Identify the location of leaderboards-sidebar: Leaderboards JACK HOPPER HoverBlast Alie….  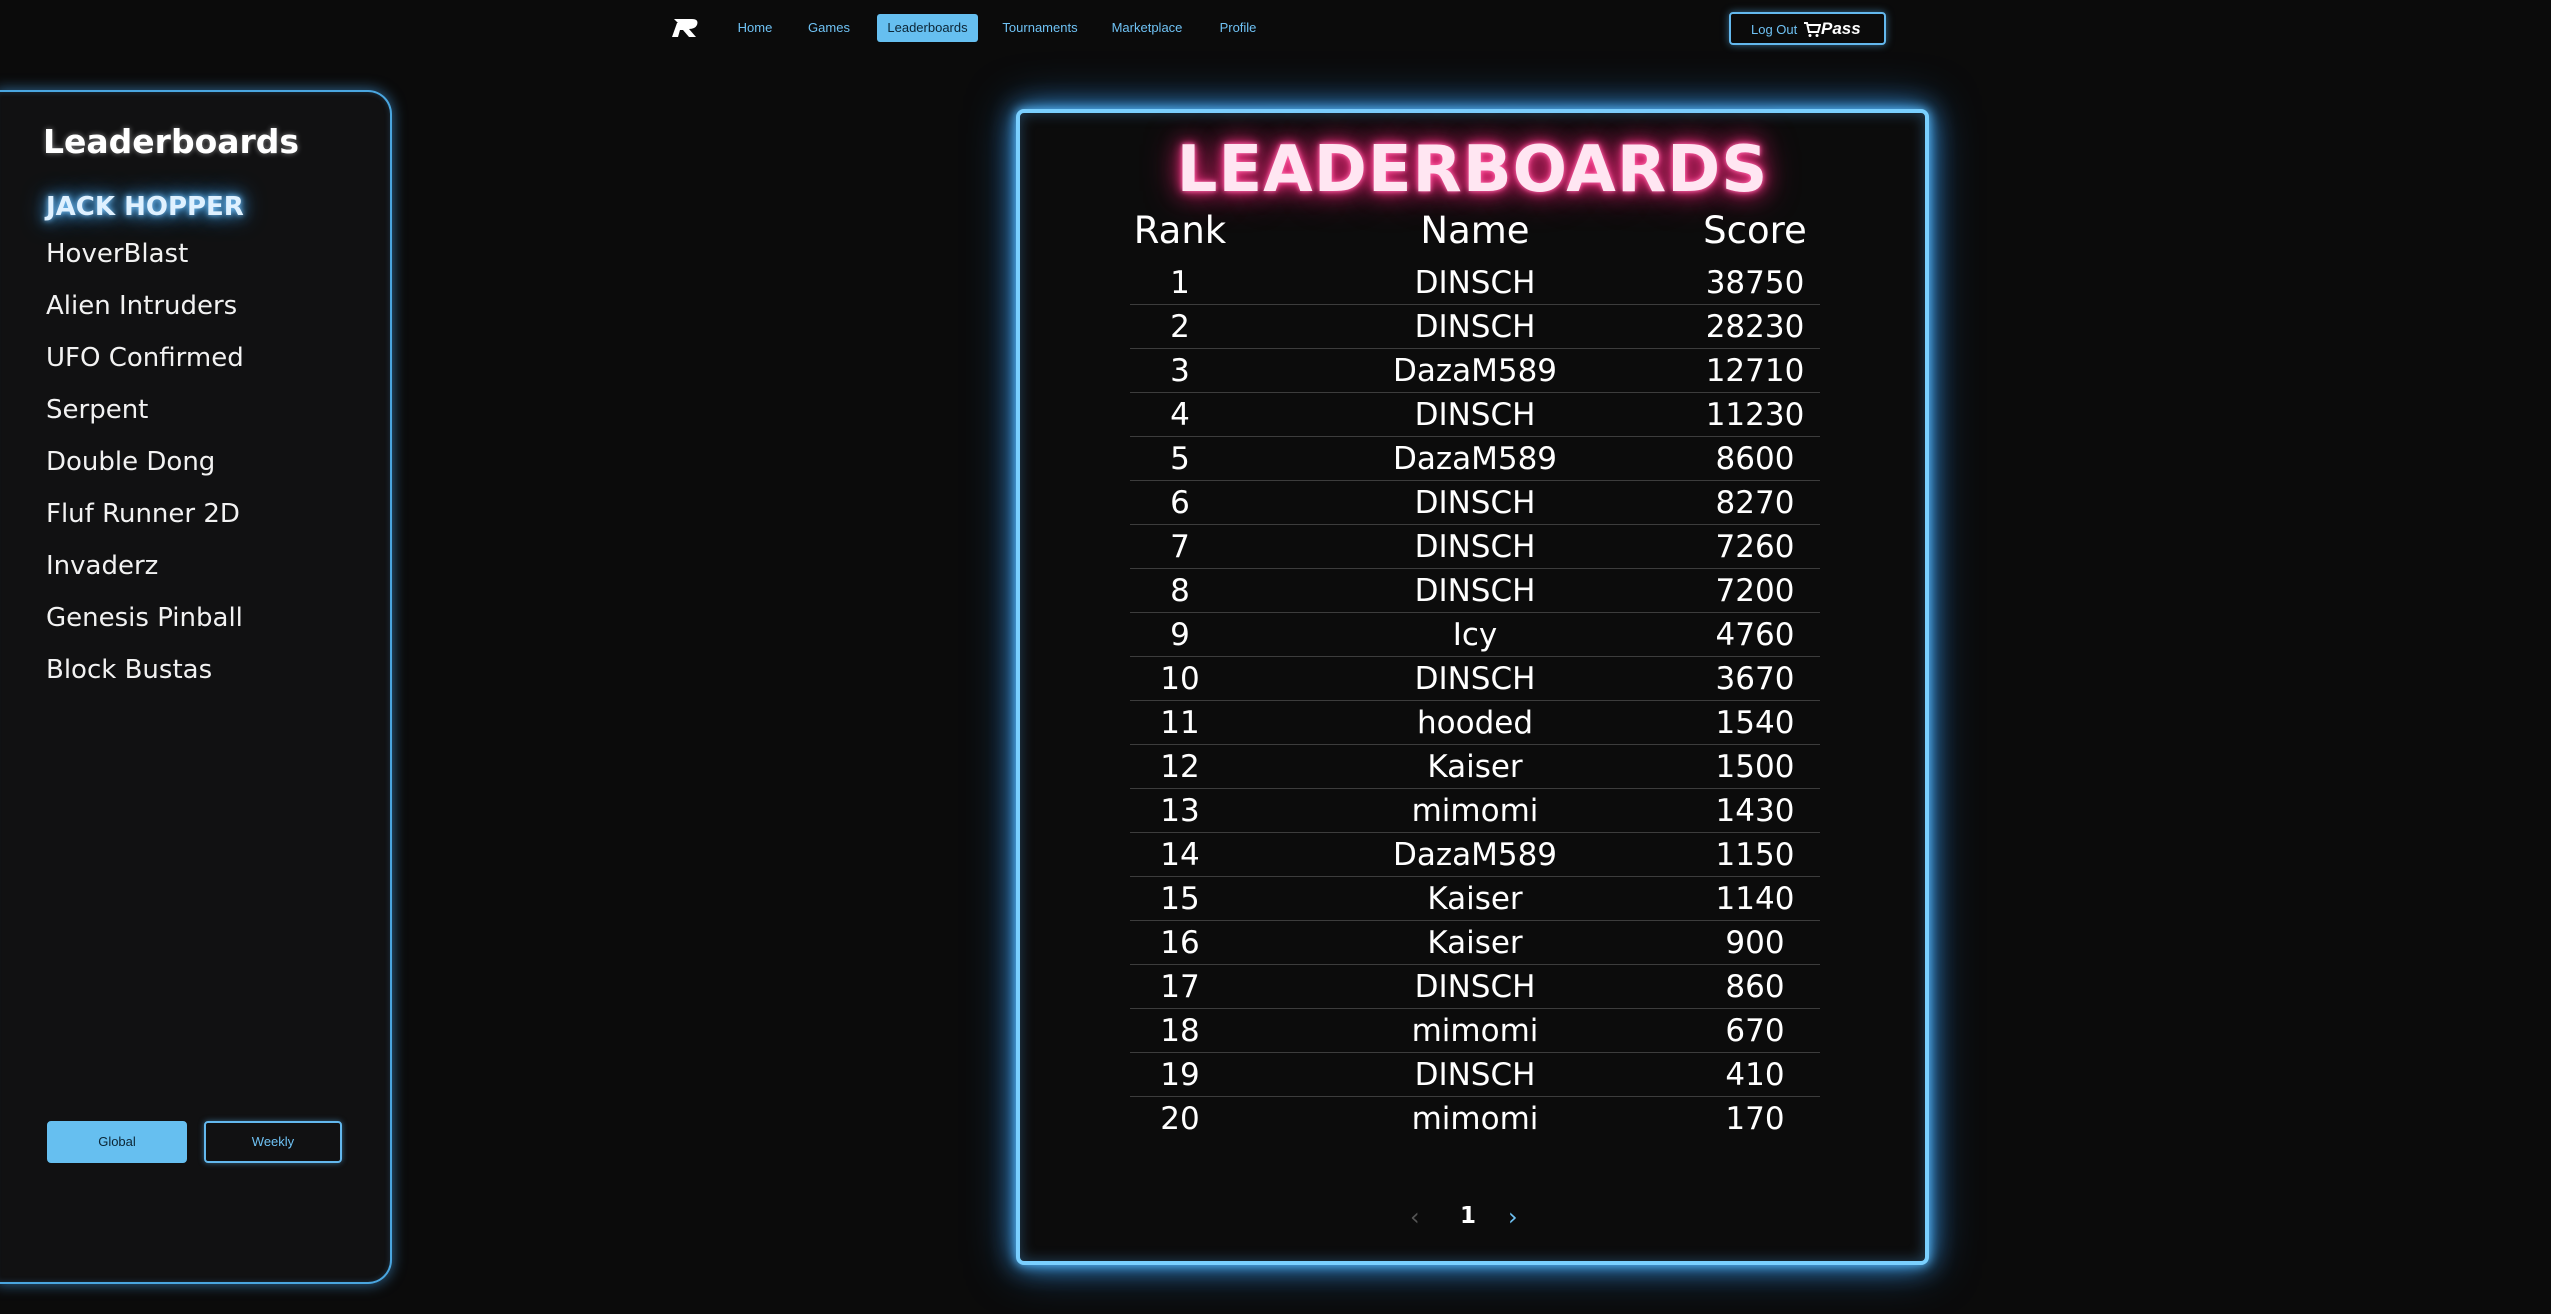
(196, 687).